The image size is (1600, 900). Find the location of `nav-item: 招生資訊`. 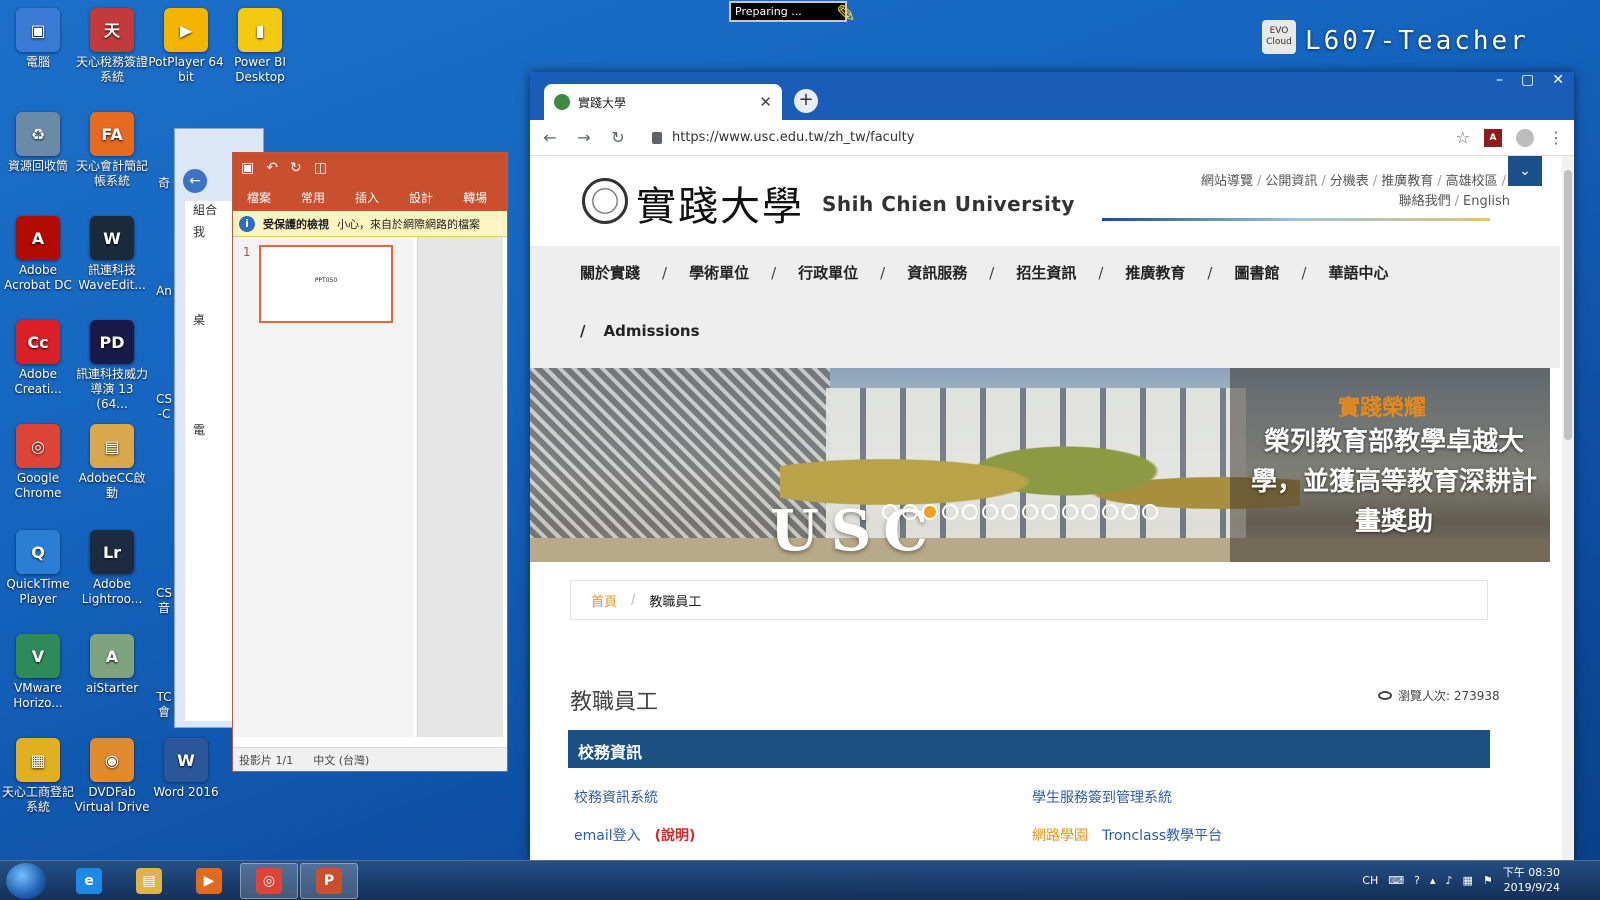

nav-item: 招生資訊 is located at coordinates (1046, 272).